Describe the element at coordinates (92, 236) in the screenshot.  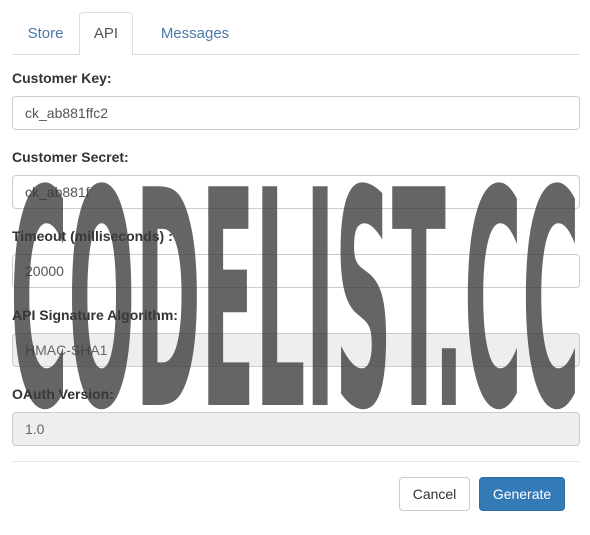
I see `timeout-label: Timeout (milliseconds) :` at that location.